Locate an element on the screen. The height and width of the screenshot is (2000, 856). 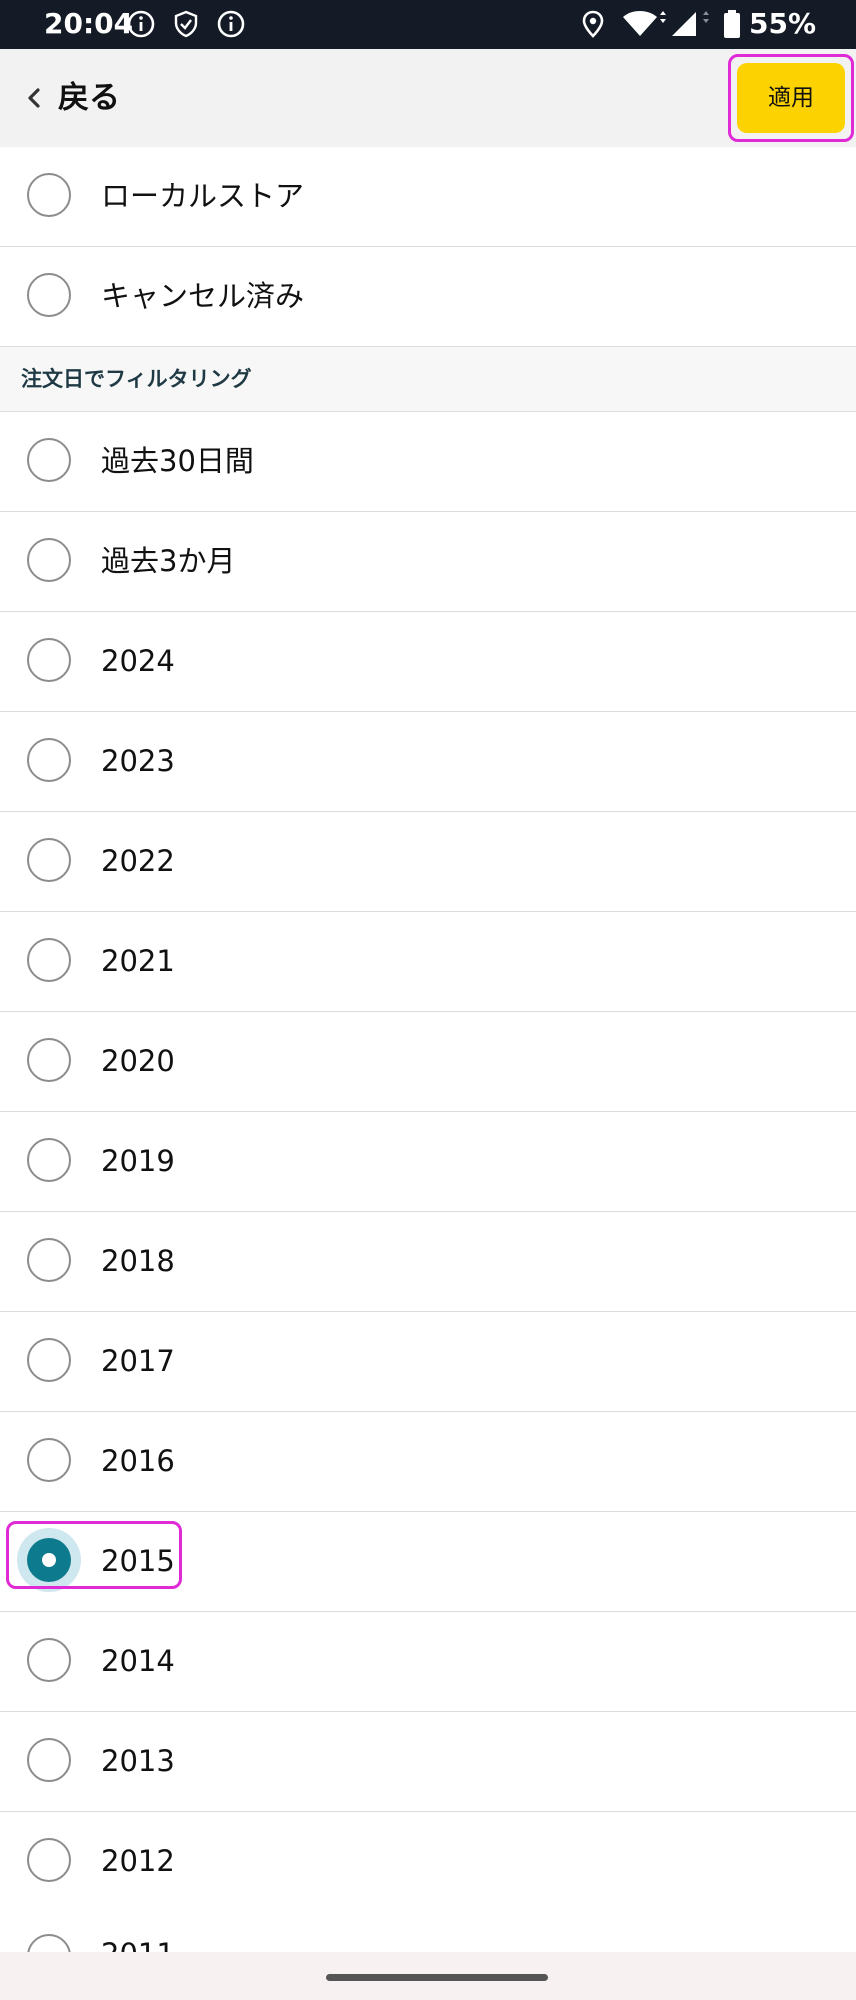
status-bar: 20:04 55% is located at coordinates (428, 24).